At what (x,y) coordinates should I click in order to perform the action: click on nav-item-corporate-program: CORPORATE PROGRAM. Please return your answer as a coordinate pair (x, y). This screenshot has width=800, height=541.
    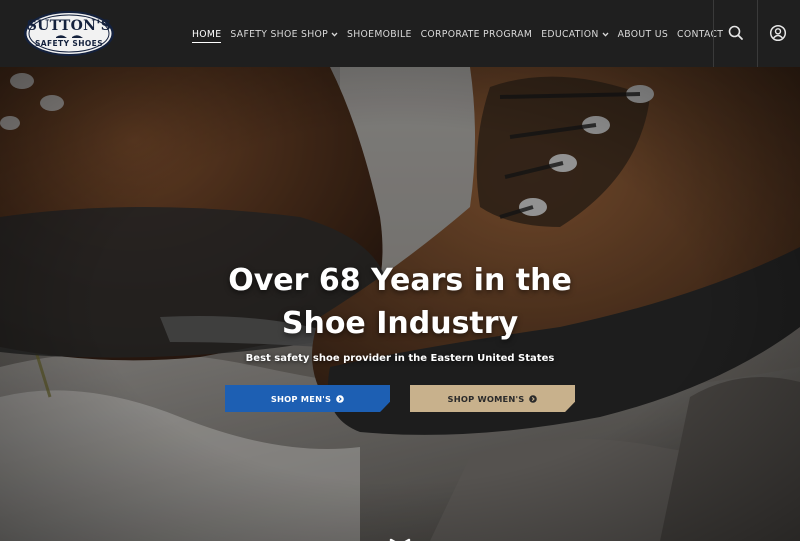
    Looking at the image, I should click on (477, 34).